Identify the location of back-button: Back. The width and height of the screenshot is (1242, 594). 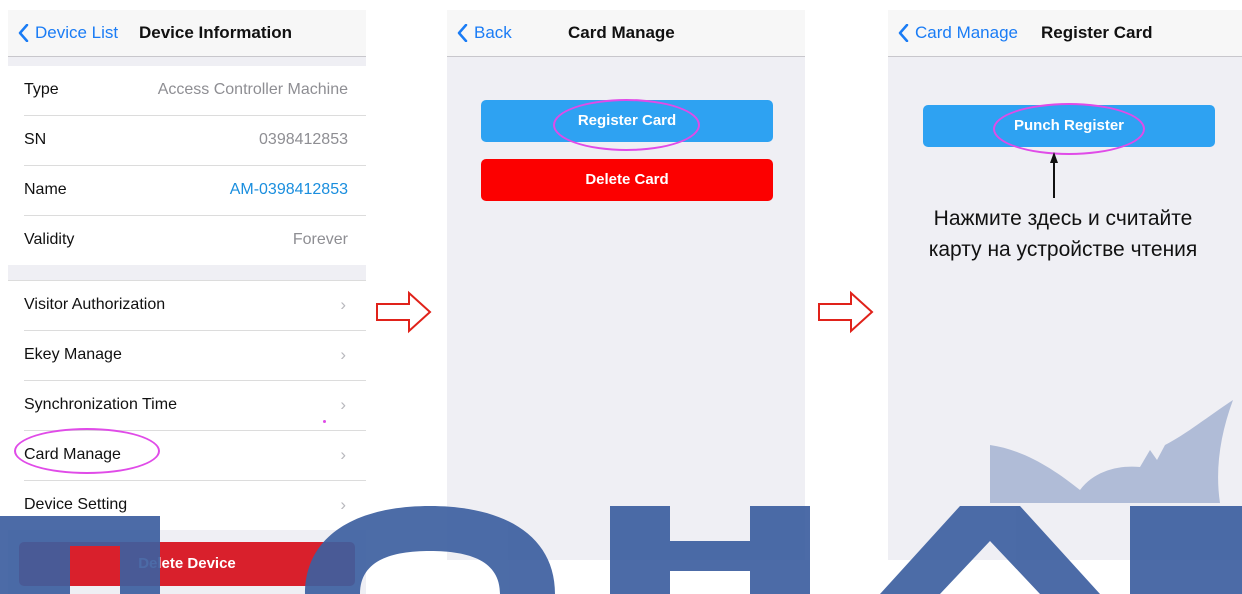
(484, 33).